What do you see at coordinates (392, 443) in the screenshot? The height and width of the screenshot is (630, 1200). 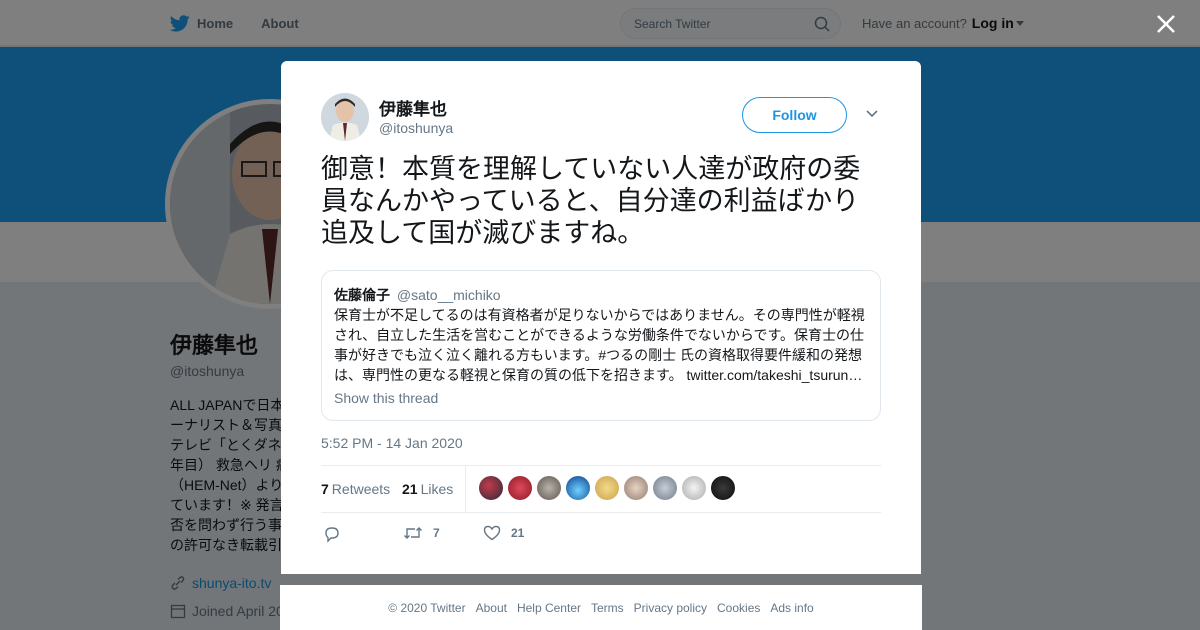 I see `tweet-timestamp: 5:52 PM - 14 Jan 2020` at bounding box center [392, 443].